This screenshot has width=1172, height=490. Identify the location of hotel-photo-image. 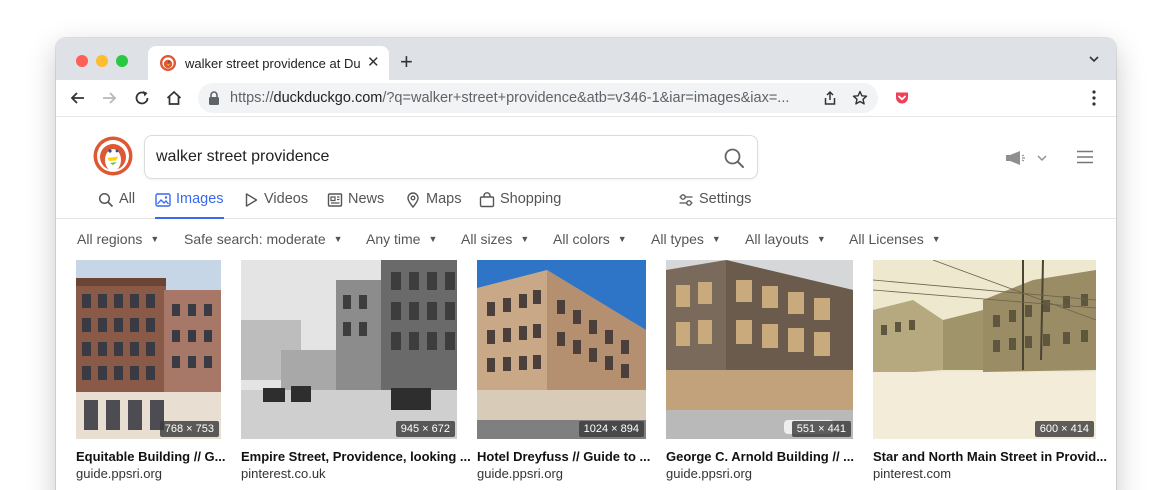
(561, 349).